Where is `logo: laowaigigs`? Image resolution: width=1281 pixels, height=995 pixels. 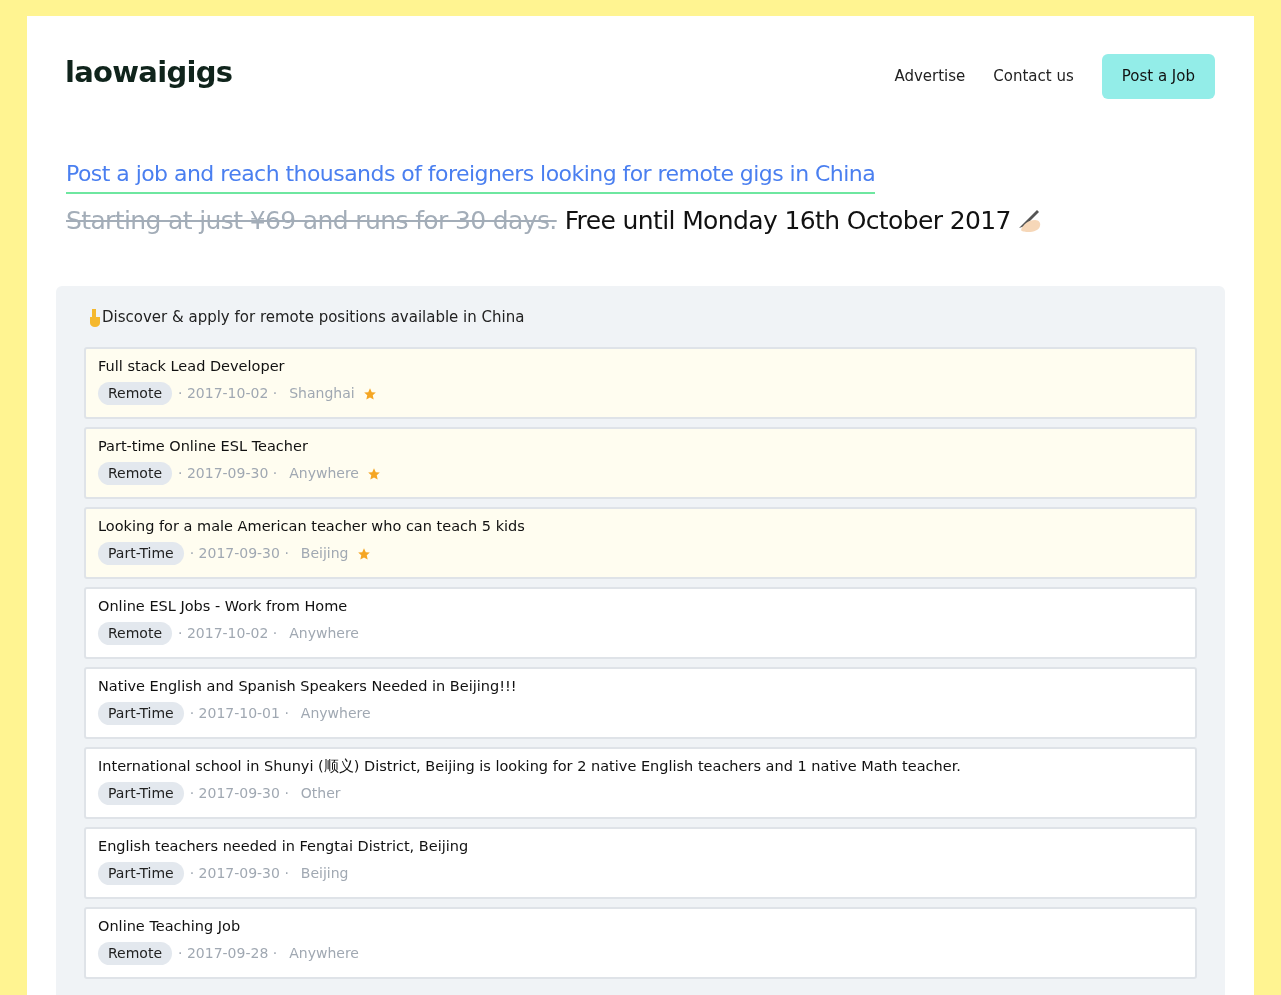 logo: laowaigigs is located at coordinates (149, 72).